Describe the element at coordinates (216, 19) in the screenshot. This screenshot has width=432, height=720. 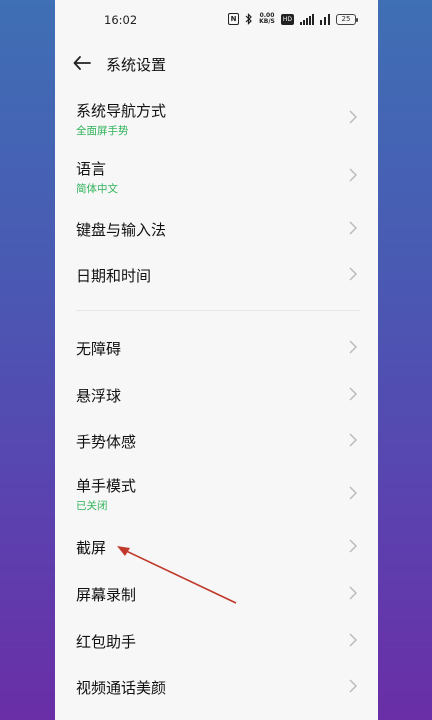
I see `status-bar: 16:02 N 0.00 KB/S HD 25` at that location.